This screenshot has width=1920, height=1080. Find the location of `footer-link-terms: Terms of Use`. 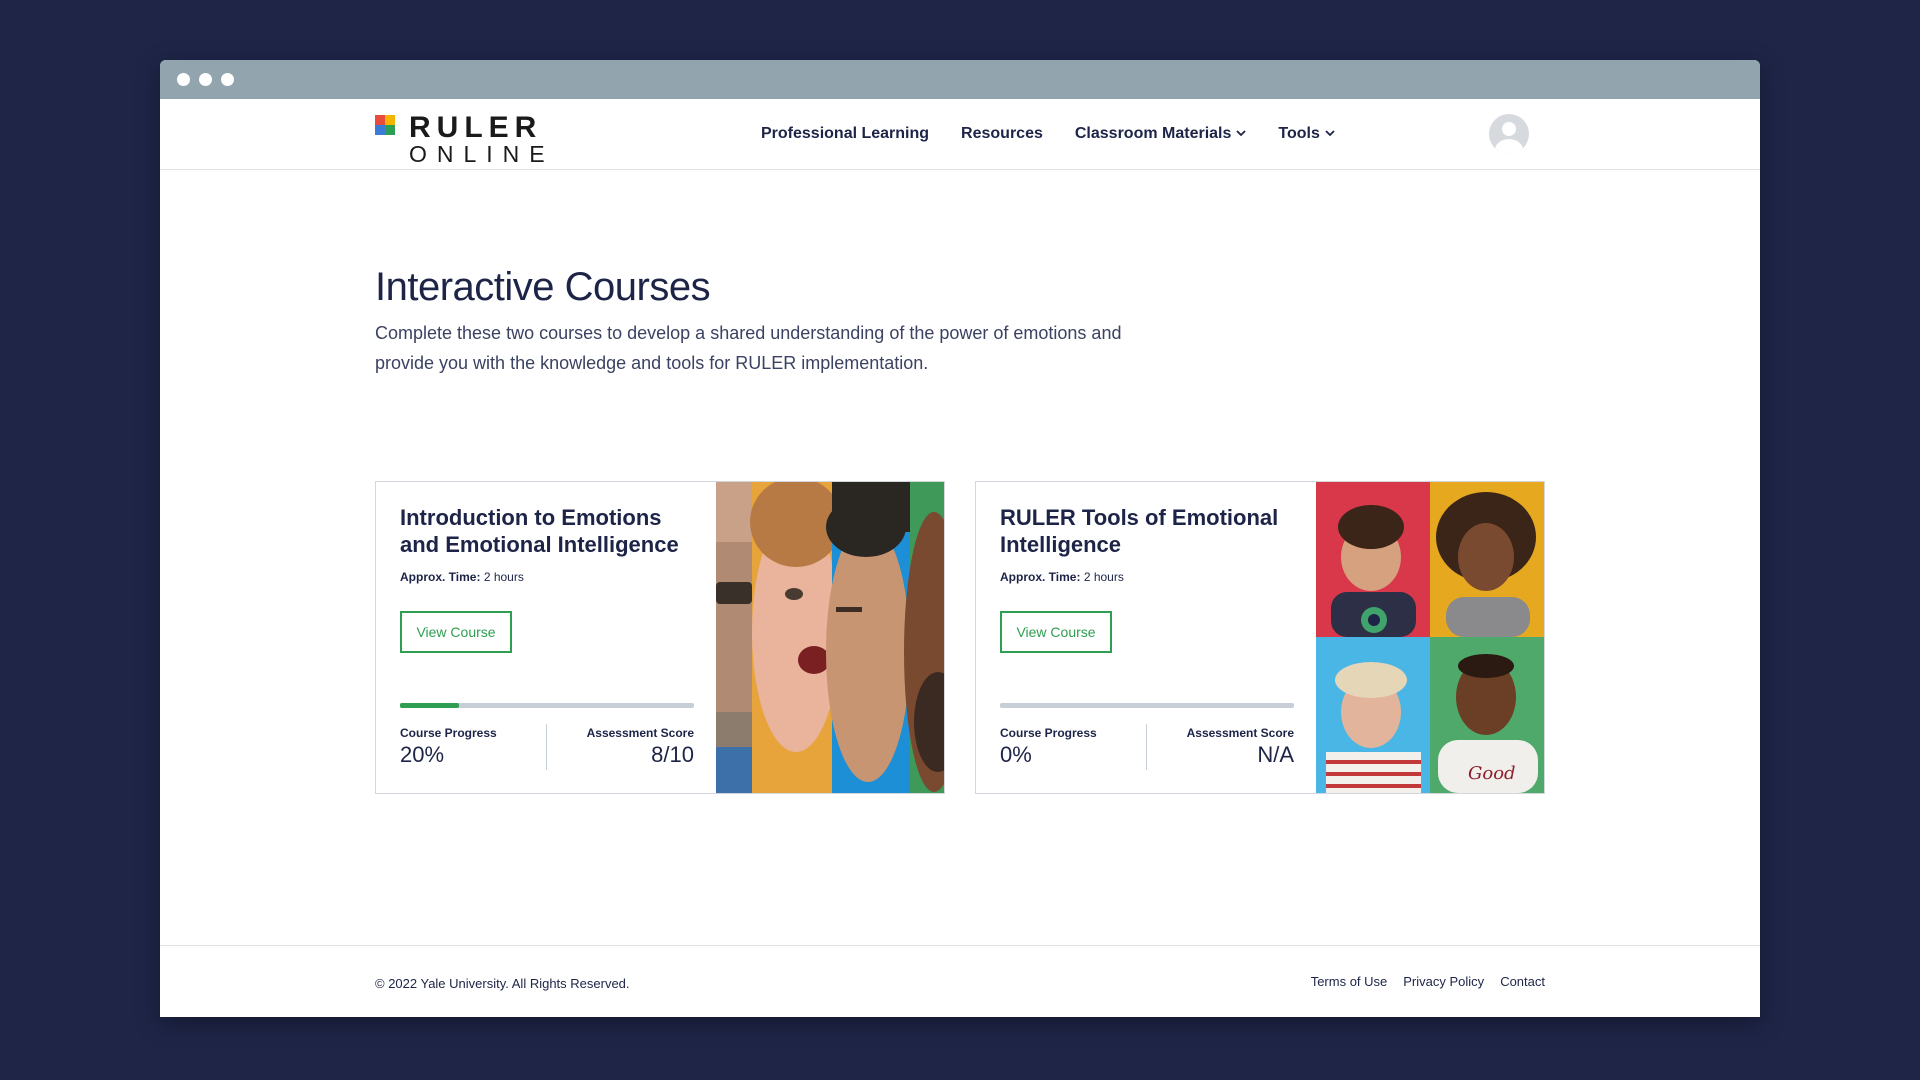

footer-link-terms: Terms of Use is located at coordinates (1349, 981).